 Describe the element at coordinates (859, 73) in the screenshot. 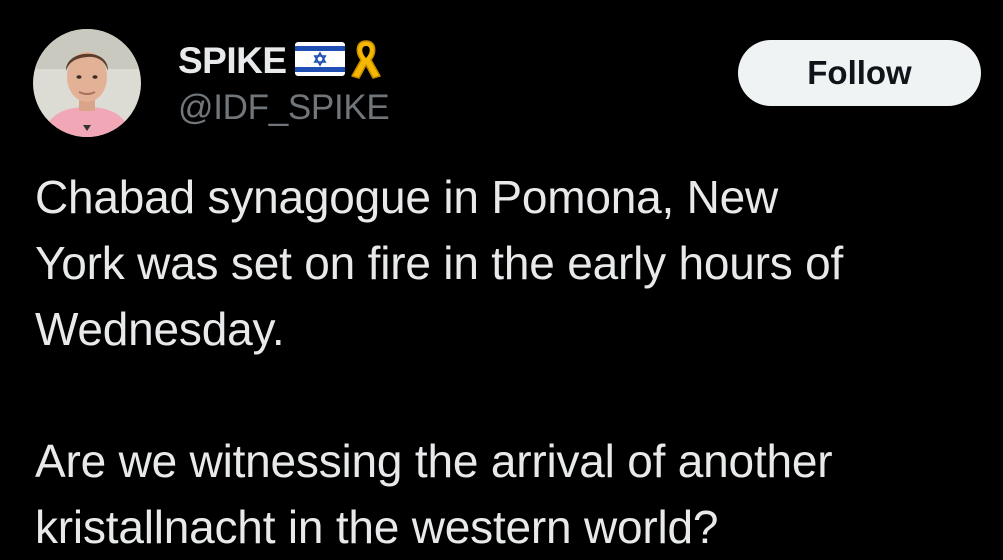

I see `follow-button: Follow` at that location.